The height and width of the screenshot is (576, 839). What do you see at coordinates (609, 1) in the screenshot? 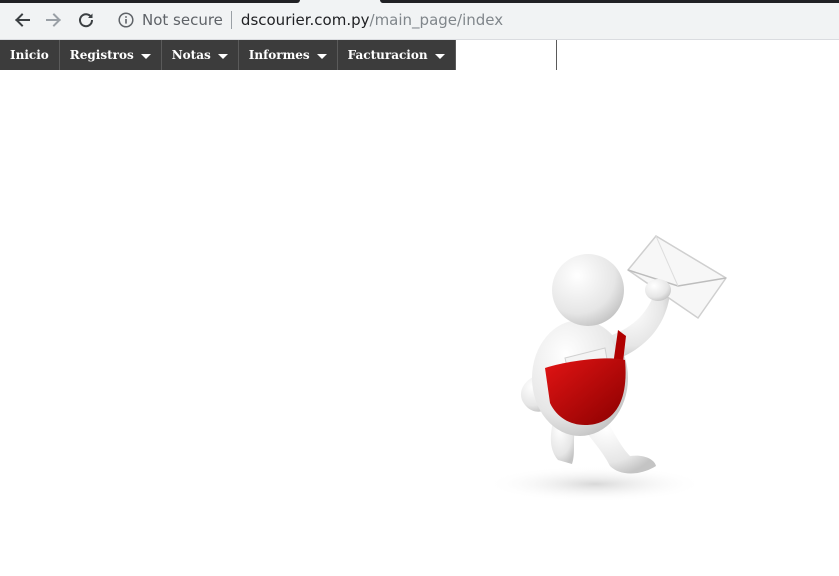
I see `tab-strip-right` at bounding box center [609, 1].